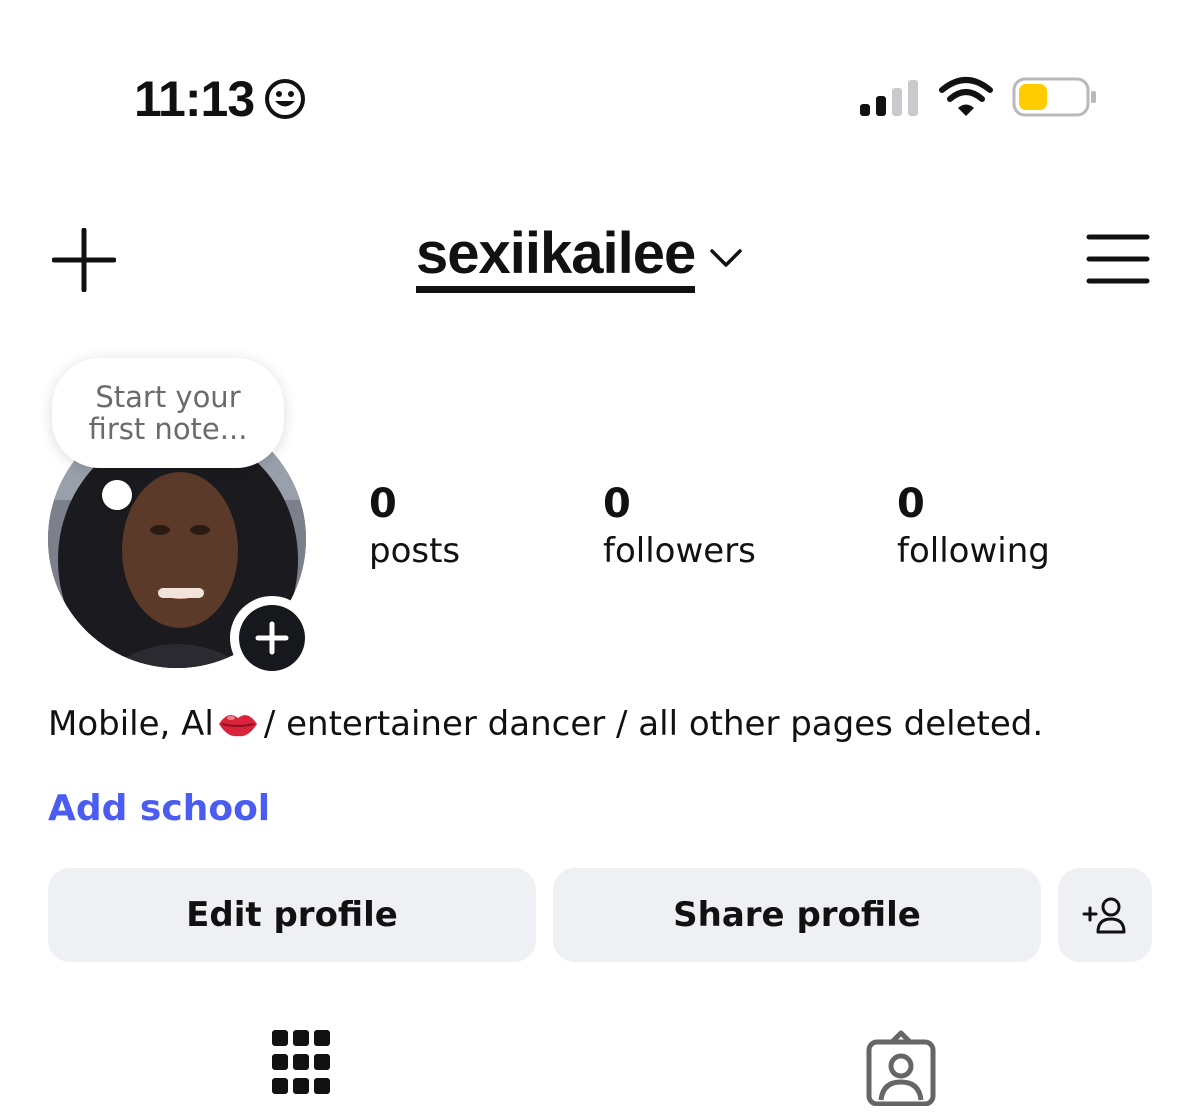 The image size is (1200, 1113). Describe the element at coordinates (118, 502) in the screenshot. I see `note-bubble-tail-dot` at that location.